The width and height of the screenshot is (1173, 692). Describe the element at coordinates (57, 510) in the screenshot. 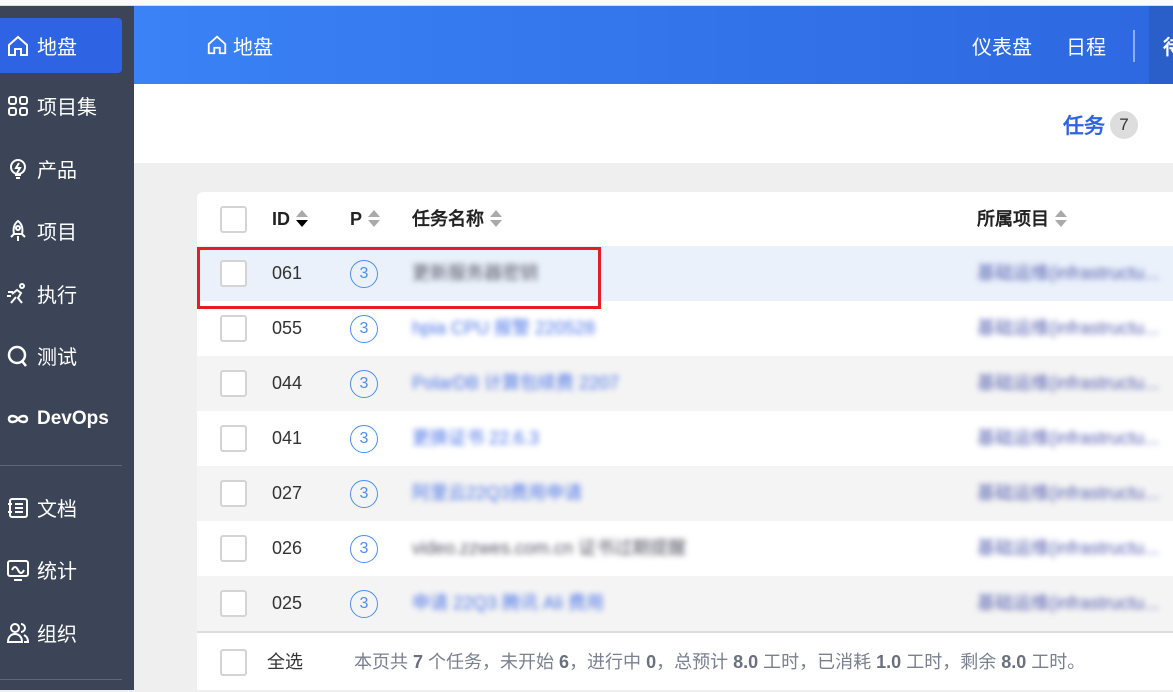

I see `sidebar-item-label: 文档` at that location.